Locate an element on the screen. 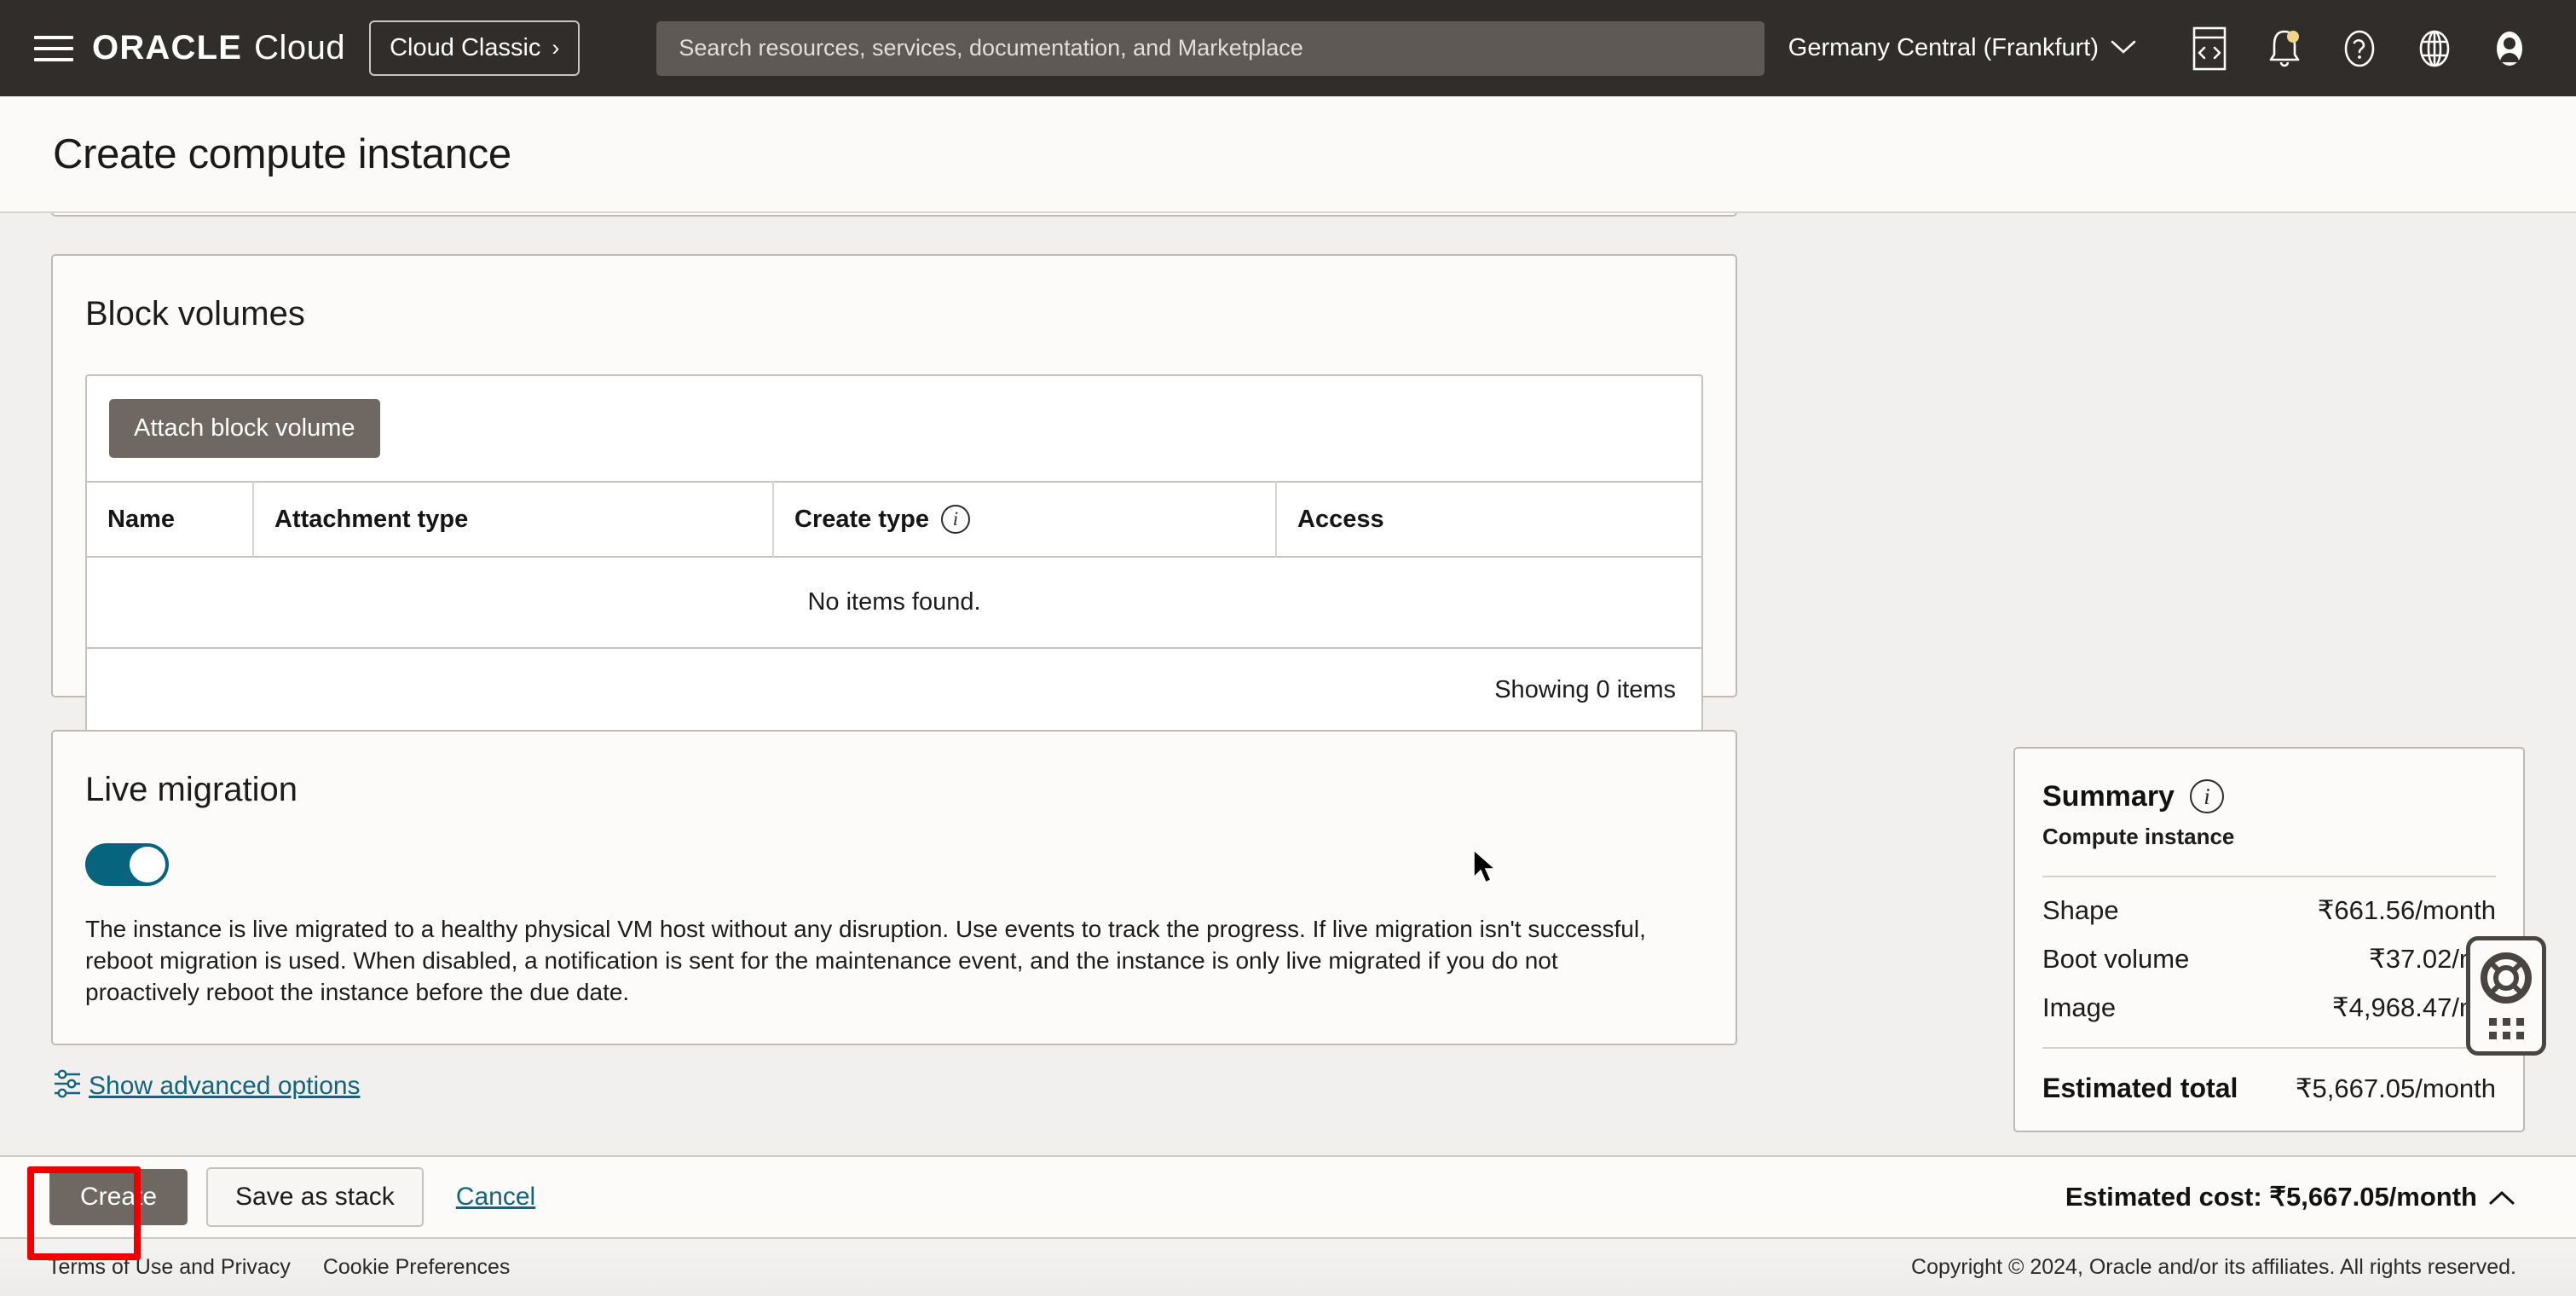  attach-block-volume-button: Attach block volume is located at coordinates (244, 429).